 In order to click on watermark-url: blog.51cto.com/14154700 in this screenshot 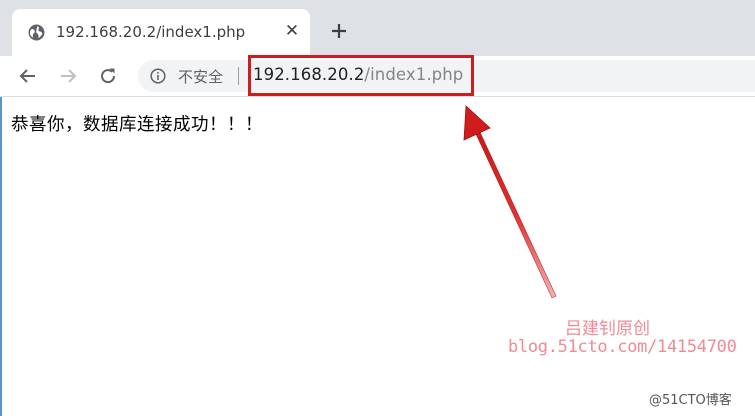, I will do `click(622, 347)`.